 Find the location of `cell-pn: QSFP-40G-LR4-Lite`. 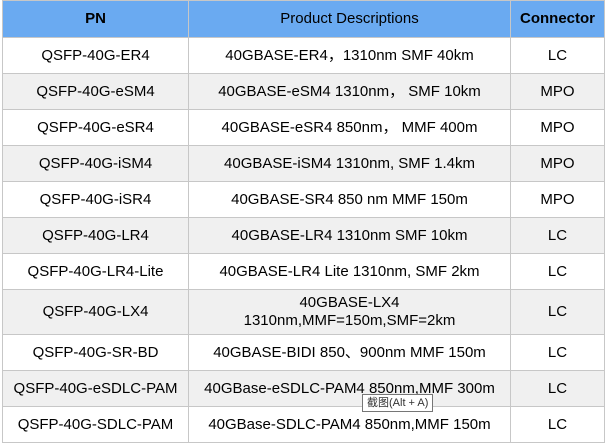

cell-pn: QSFP-40G-LR4-Lite is located at coordinates (95, 271).